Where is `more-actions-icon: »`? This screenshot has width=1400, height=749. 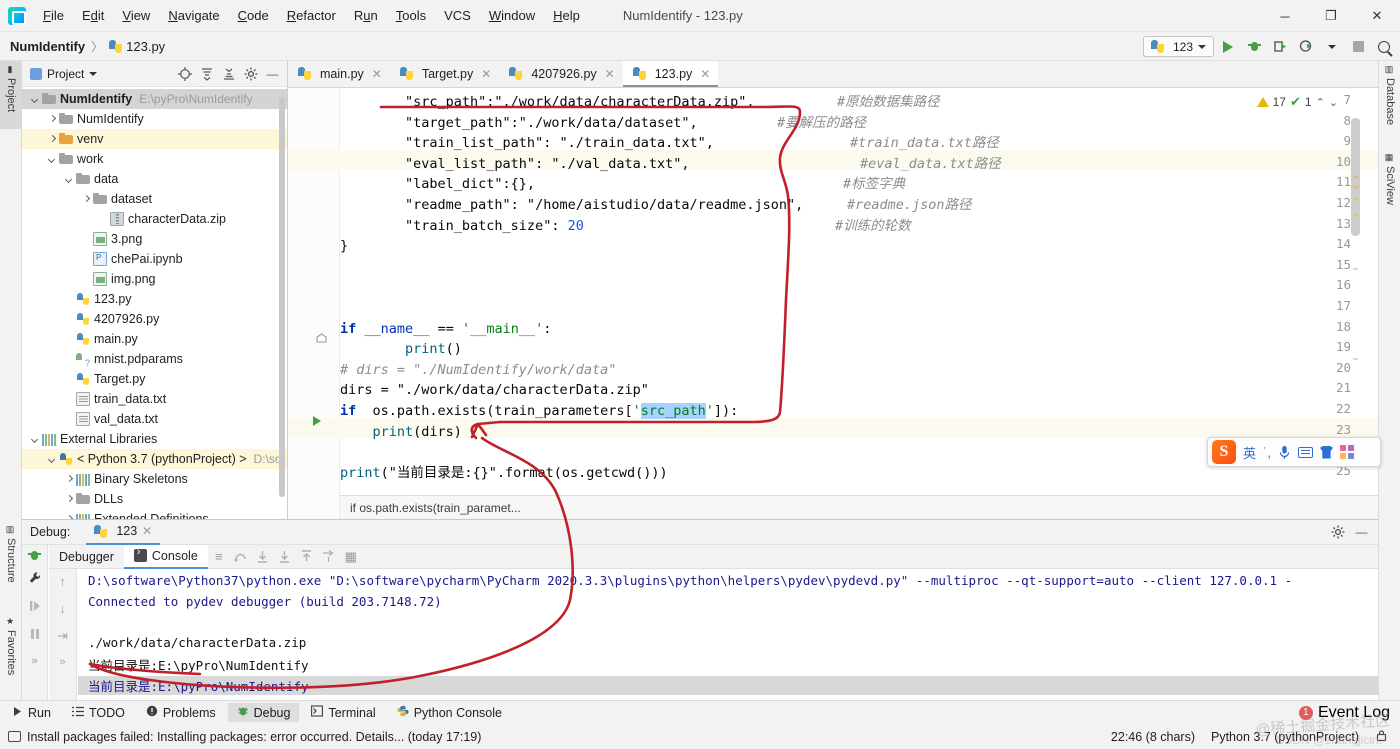
more-actions-icon: » is located at coordinates (34, 661).